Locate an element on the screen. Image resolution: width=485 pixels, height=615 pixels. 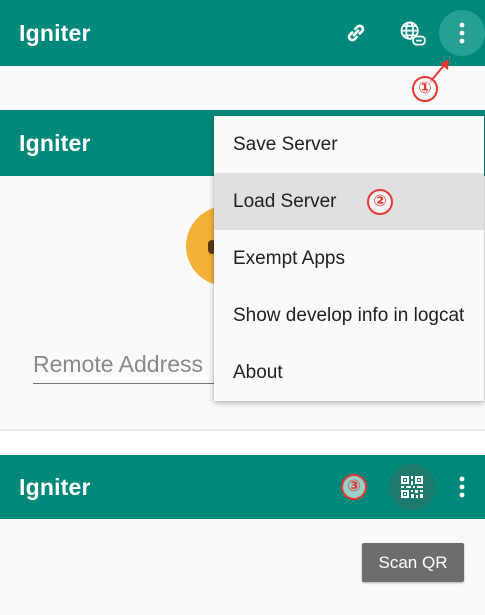
menu-item-load-server: Load Server is located at coordinates (349, 201).